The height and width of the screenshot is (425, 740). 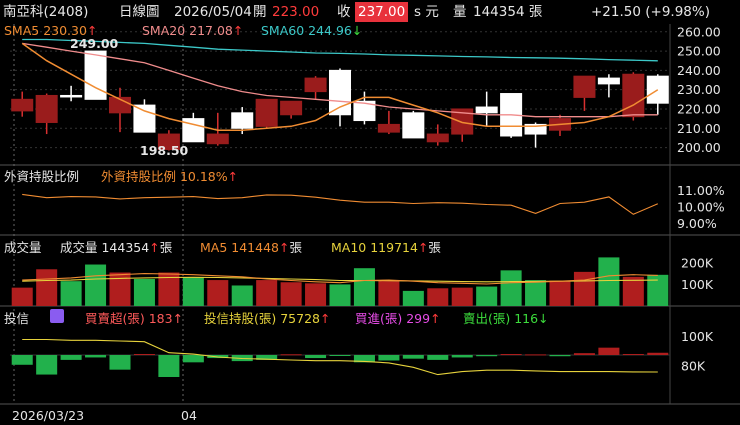 I want to click on trust-tick-label: 80K, so click(x=693, y=365).